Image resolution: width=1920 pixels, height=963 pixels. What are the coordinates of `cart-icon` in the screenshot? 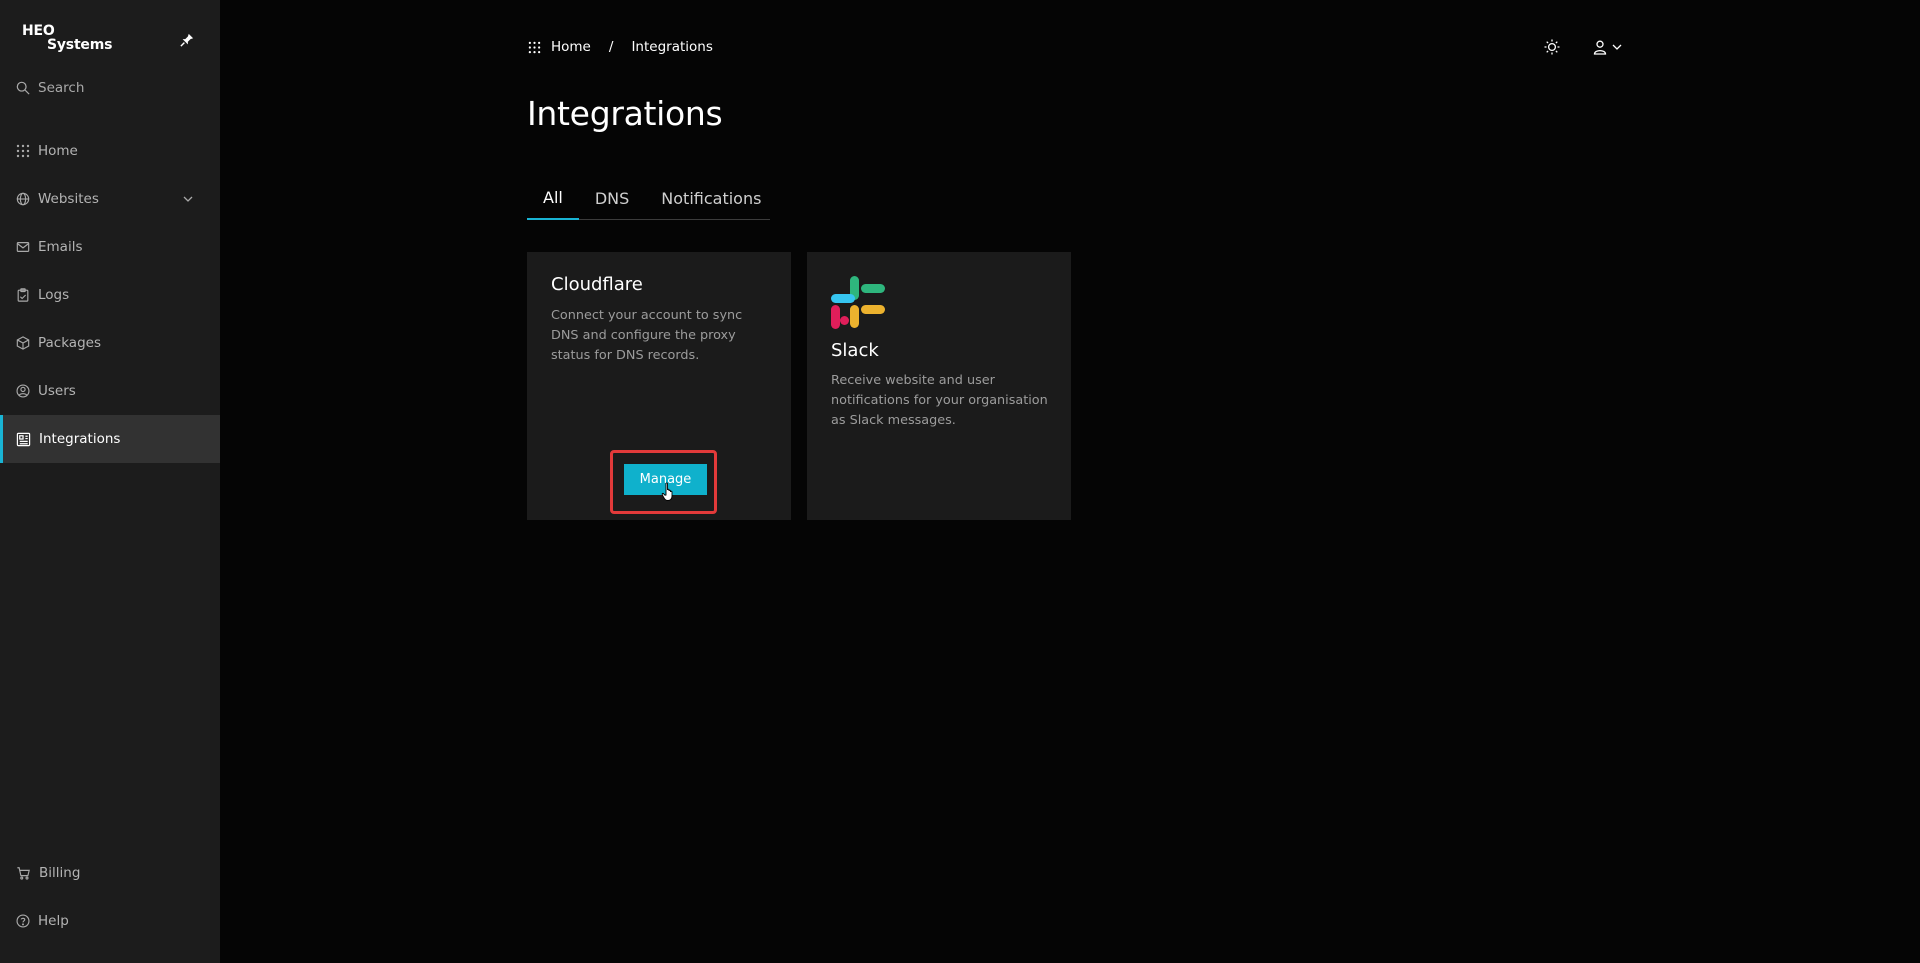 It's located at (23, 873).